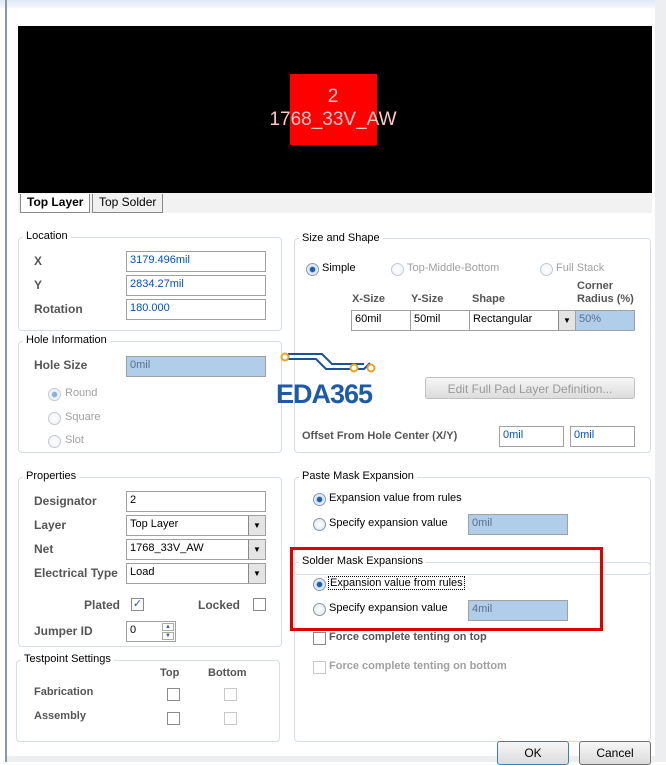  Describe the element at coordinates (546, 269) in the screenshot. I see `full-stack-radio` at that location.